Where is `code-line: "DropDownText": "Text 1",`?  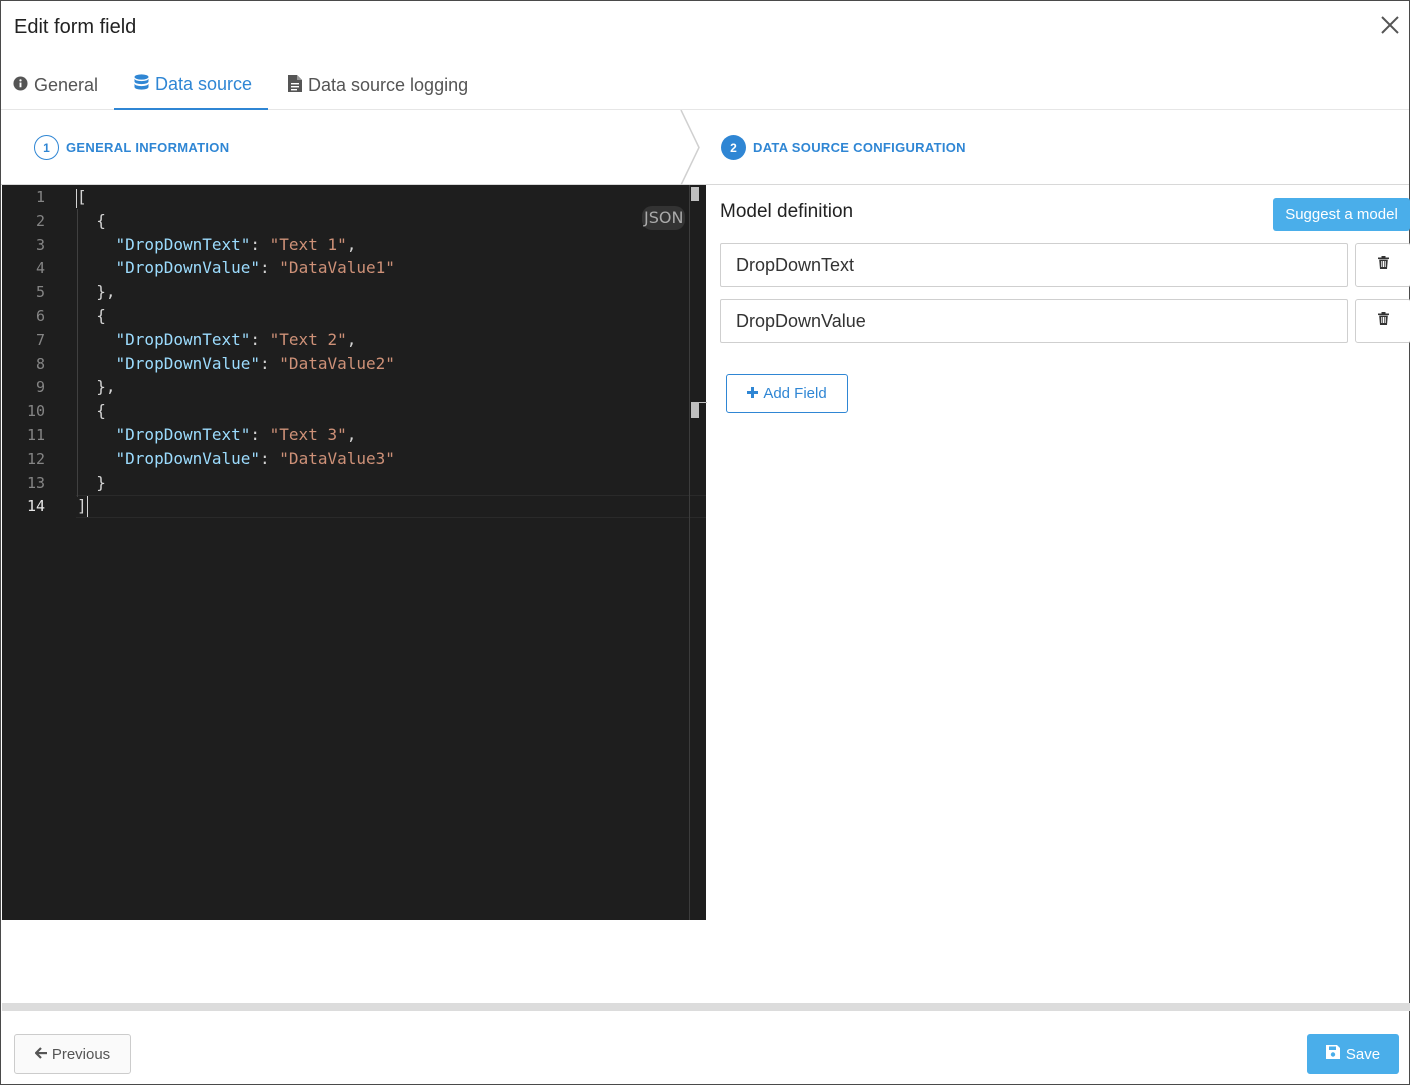
code-line: "DropDownText": "Text 1", is located at coordinates (217, 245).